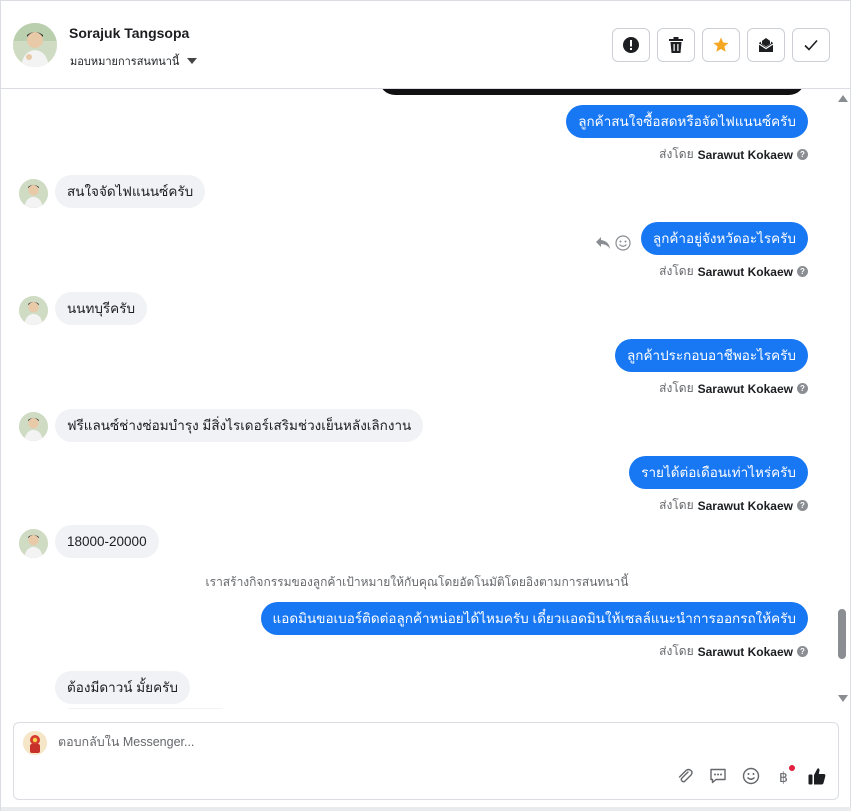 The width and height of the screenshot is (851, 811). Describe the element at coordinates (792, 768) in the screenshot. I see `notification-dot` at that location.